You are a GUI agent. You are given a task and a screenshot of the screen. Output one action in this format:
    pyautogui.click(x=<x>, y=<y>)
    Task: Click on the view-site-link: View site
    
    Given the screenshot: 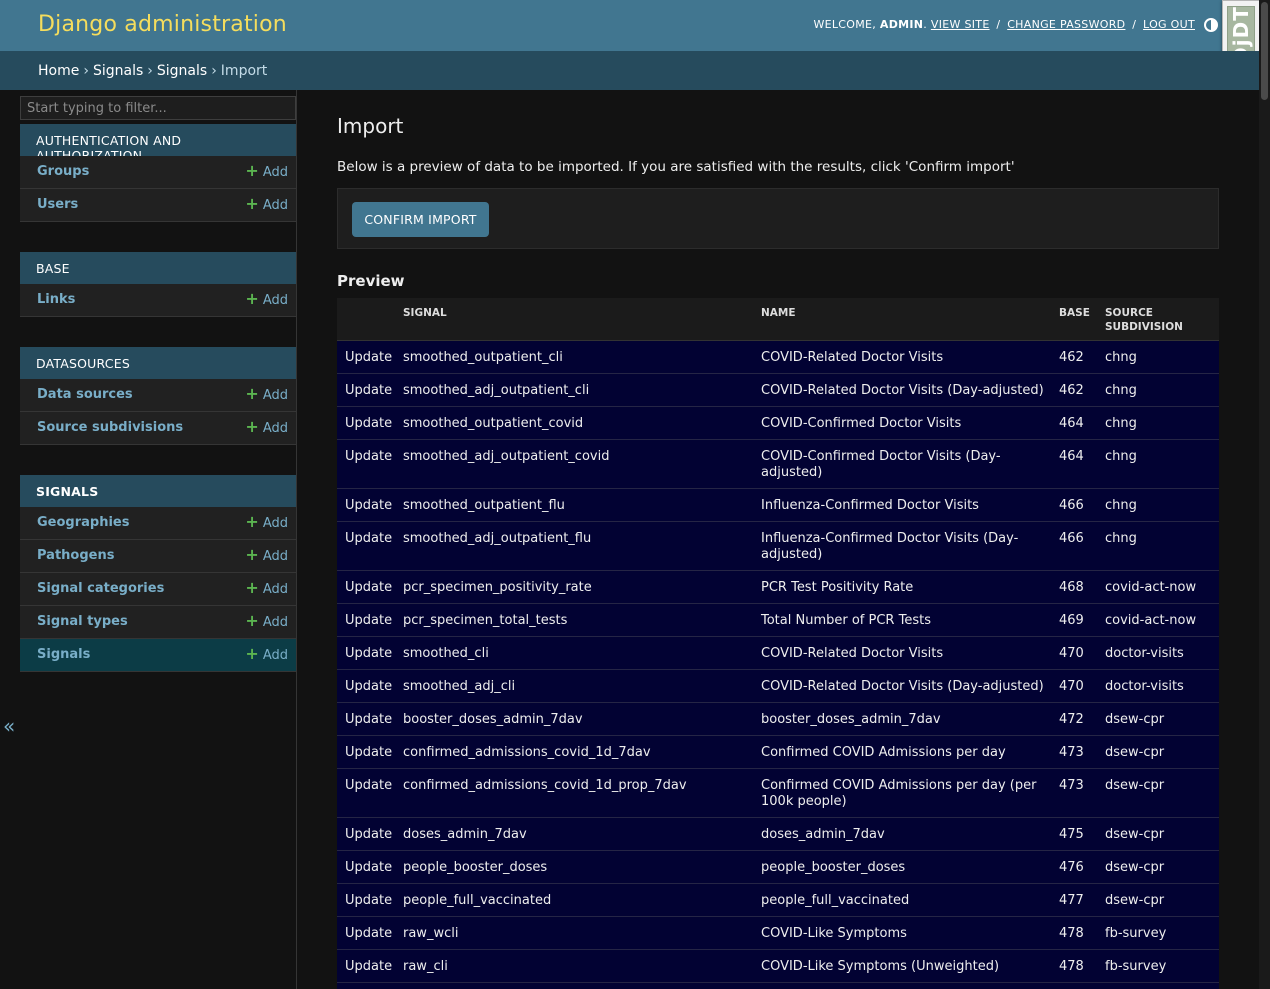 What is the action you would take?
    pyautogui.click(x=960, y=24)
    